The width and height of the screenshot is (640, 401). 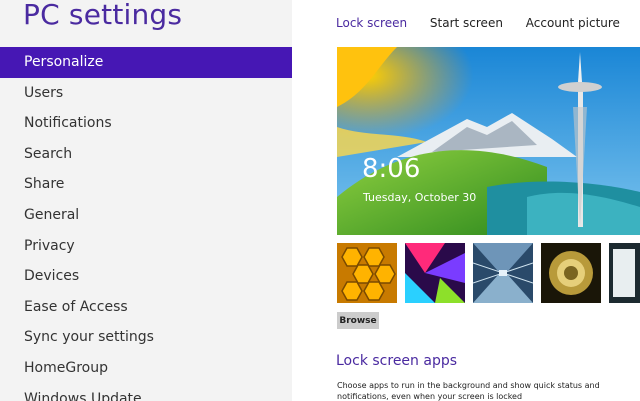 What do you see at coordinates (571, 273) in the screenshot?
I see `nautilus-shell-image` at bounding box center [571, 273].